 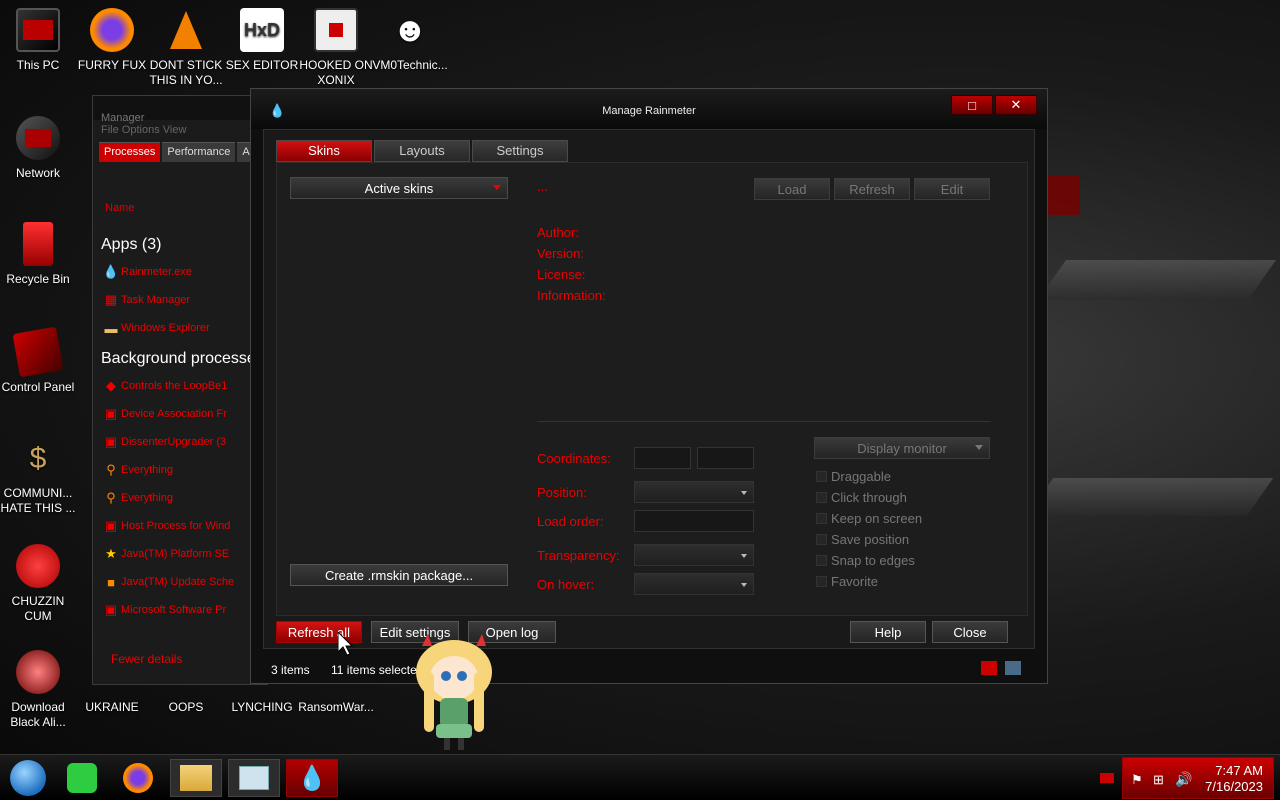 I want to click on taskbar-item-task-manager, so click(x=254, y=778).